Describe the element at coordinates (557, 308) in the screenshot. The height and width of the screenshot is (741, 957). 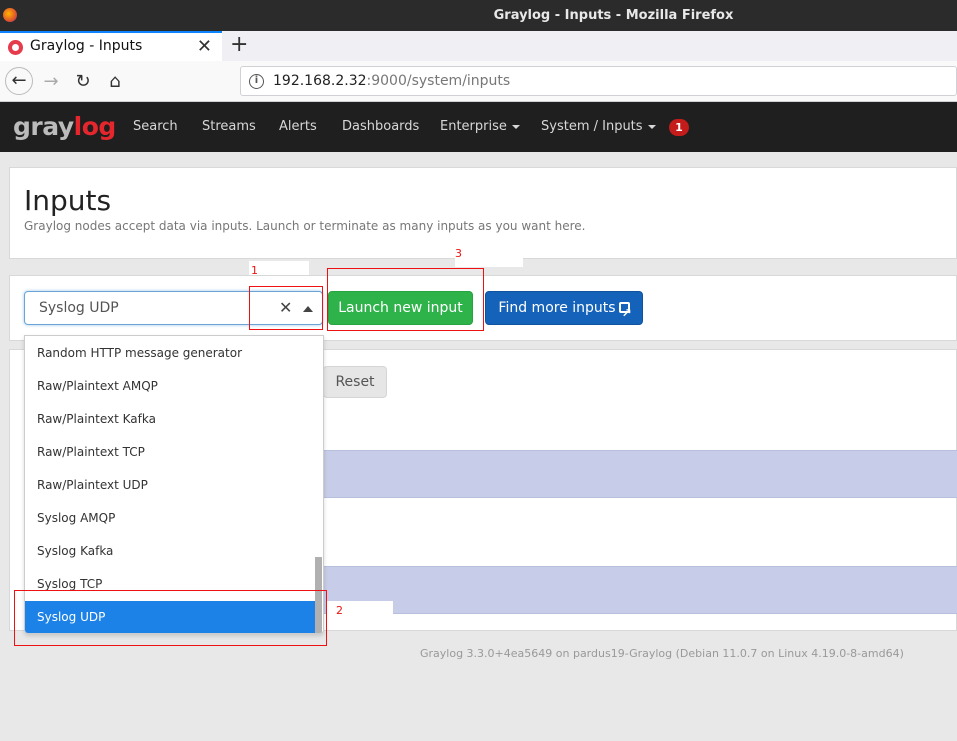
I see `find-more-inputs-label: Find more inputs` at that location.